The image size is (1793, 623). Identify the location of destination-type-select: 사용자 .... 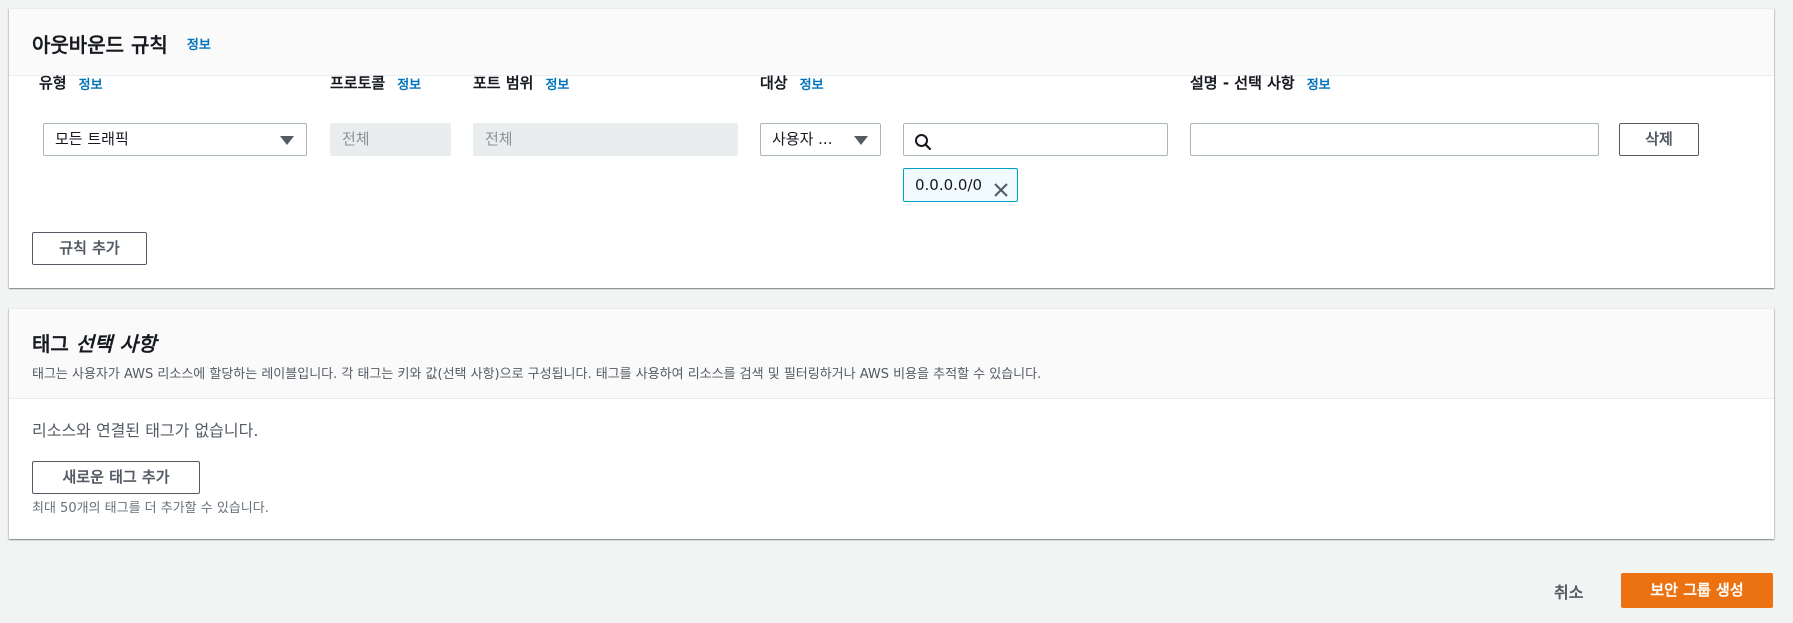
(820, 139).